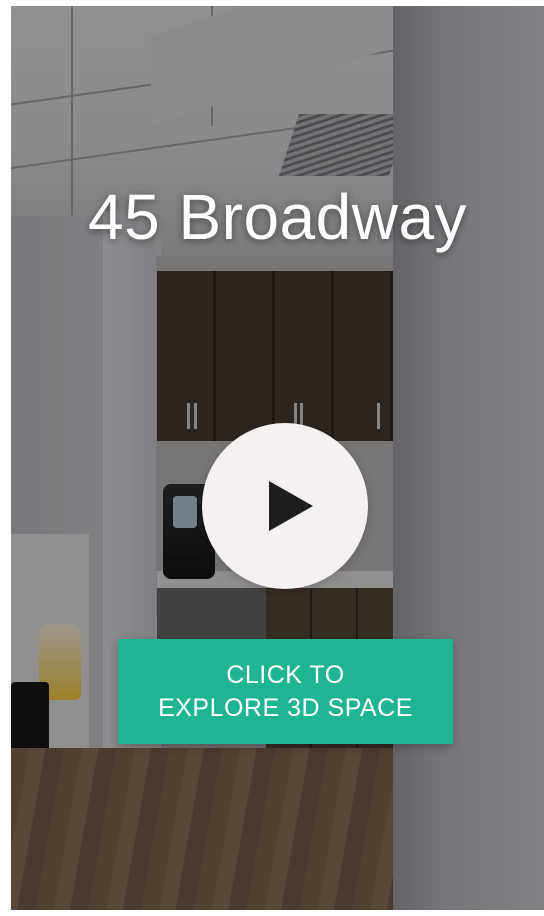 The image size is (544, 916). What do you see at coordinates (285, 707) in the screenshot?
I see `cta-line-2: EXPLORE 3D SPACE` at bounding box center [285, 707].